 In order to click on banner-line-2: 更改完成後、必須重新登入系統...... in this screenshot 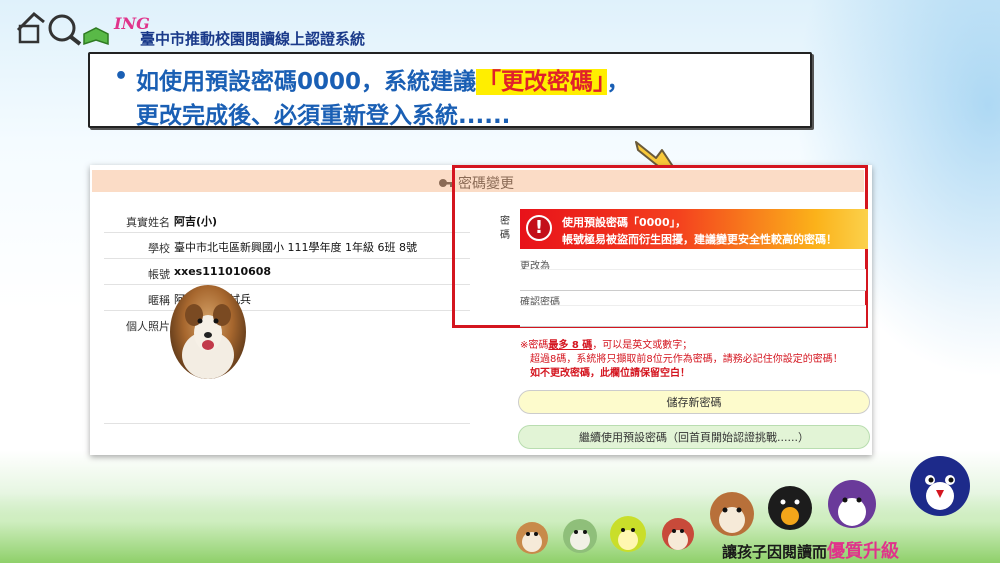, I will do `click(323, 116)`.